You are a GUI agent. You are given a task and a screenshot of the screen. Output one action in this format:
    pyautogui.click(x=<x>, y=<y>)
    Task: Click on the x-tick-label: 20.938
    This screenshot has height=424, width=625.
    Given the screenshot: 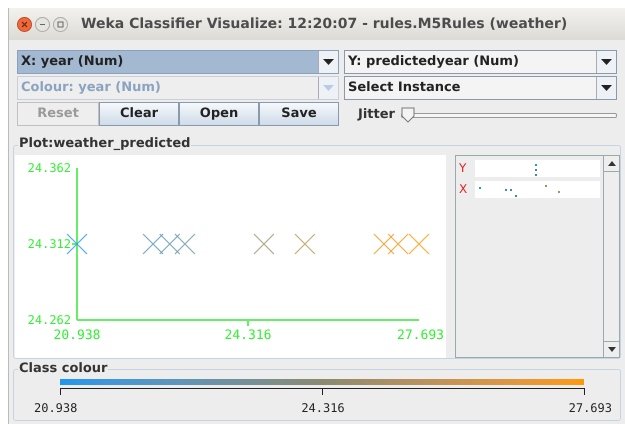 What is the action you would take?
    pyautogui.click(x=77, y=335)
    